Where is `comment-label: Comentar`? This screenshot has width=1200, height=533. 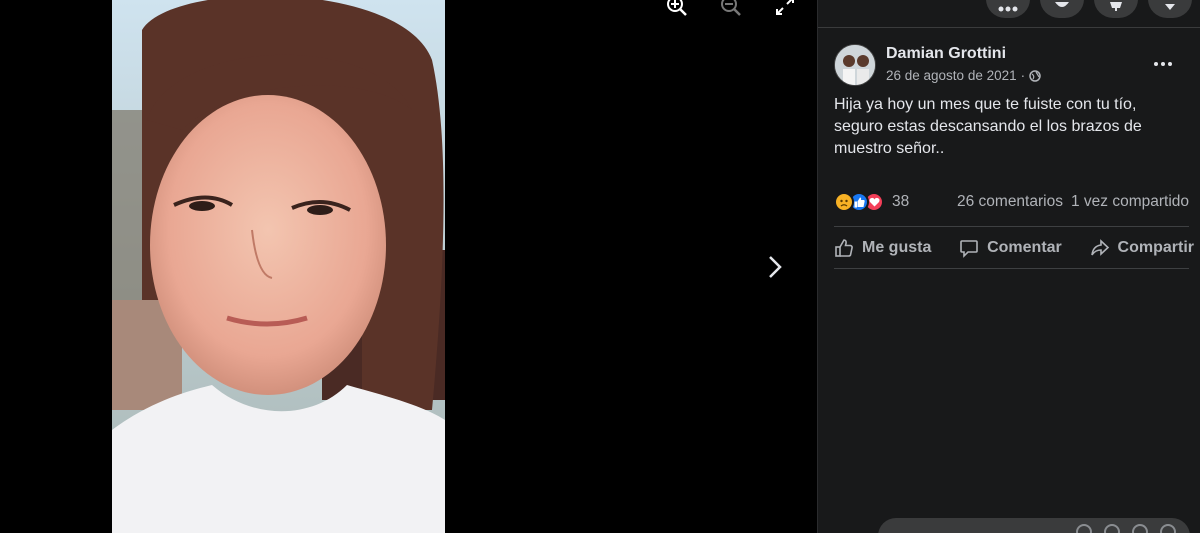
comment-label: Comentar is located at coordinates (1024, 247).